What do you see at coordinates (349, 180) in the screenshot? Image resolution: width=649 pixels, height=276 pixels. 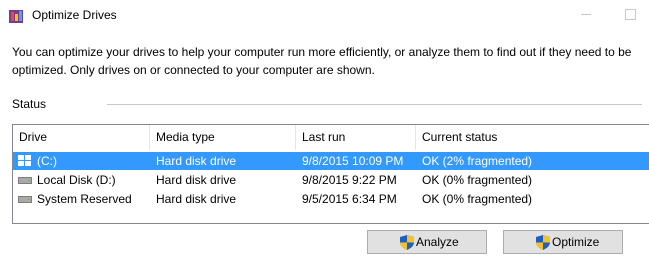 I see `cell-last-run: 9/8/2015 9:22 PM` at bounding box center [349, 180].